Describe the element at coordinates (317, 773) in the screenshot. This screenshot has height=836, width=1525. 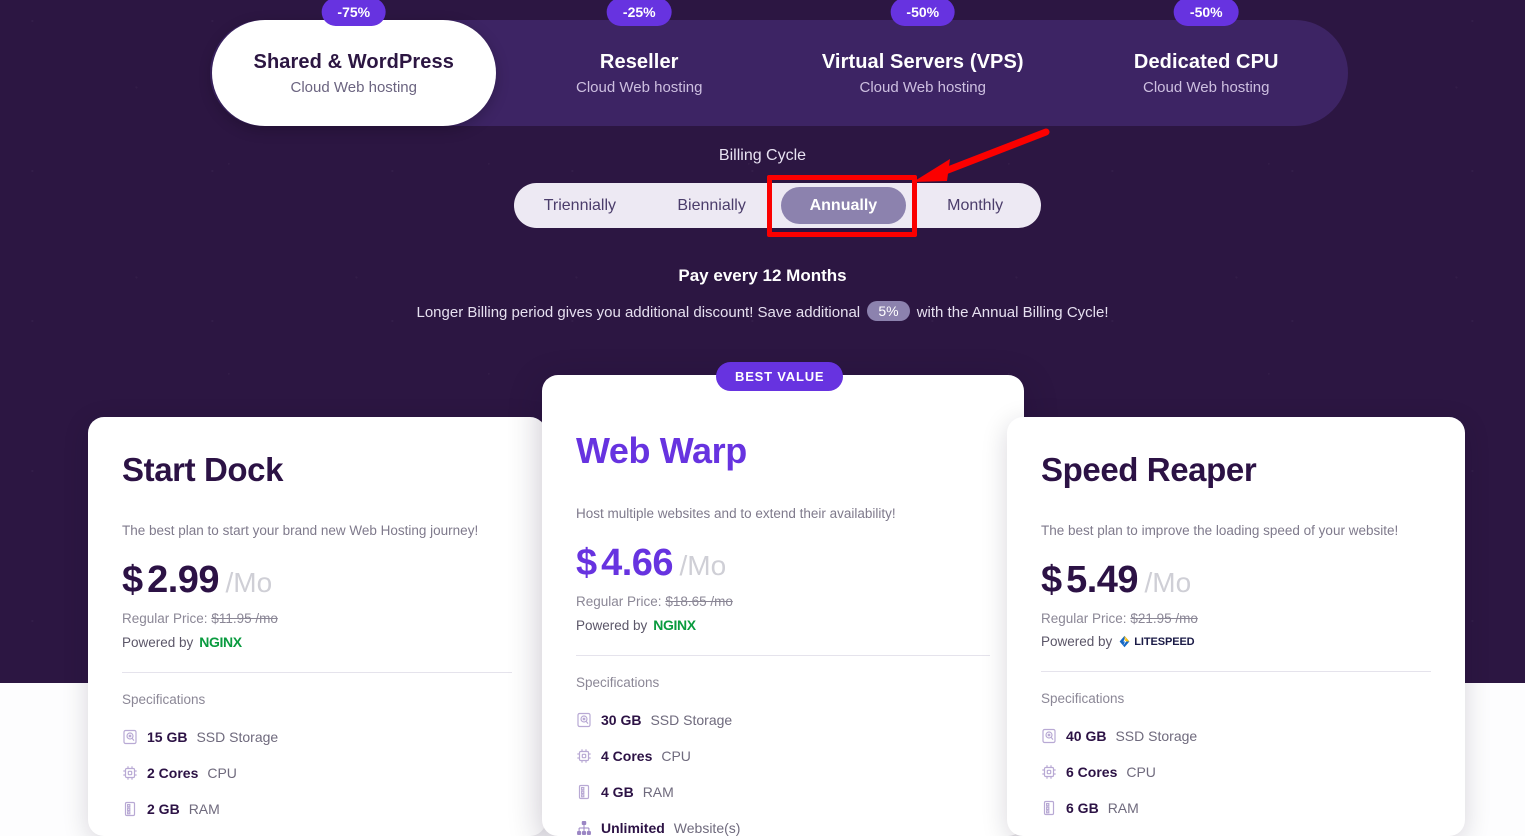
I see `spec-item-cpu: 2 Cores CPU` at that location.